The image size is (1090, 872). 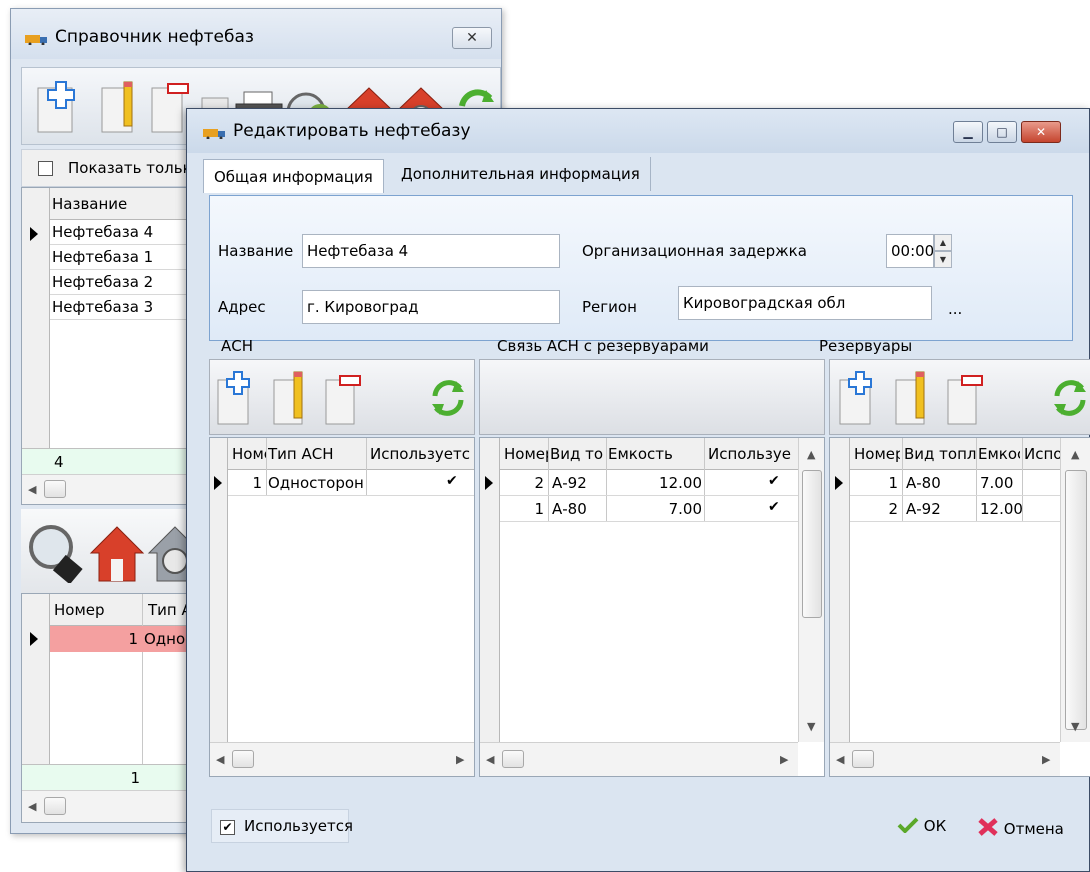 I want to click on column-header-used: Испо, so click(x=1042, y=454).